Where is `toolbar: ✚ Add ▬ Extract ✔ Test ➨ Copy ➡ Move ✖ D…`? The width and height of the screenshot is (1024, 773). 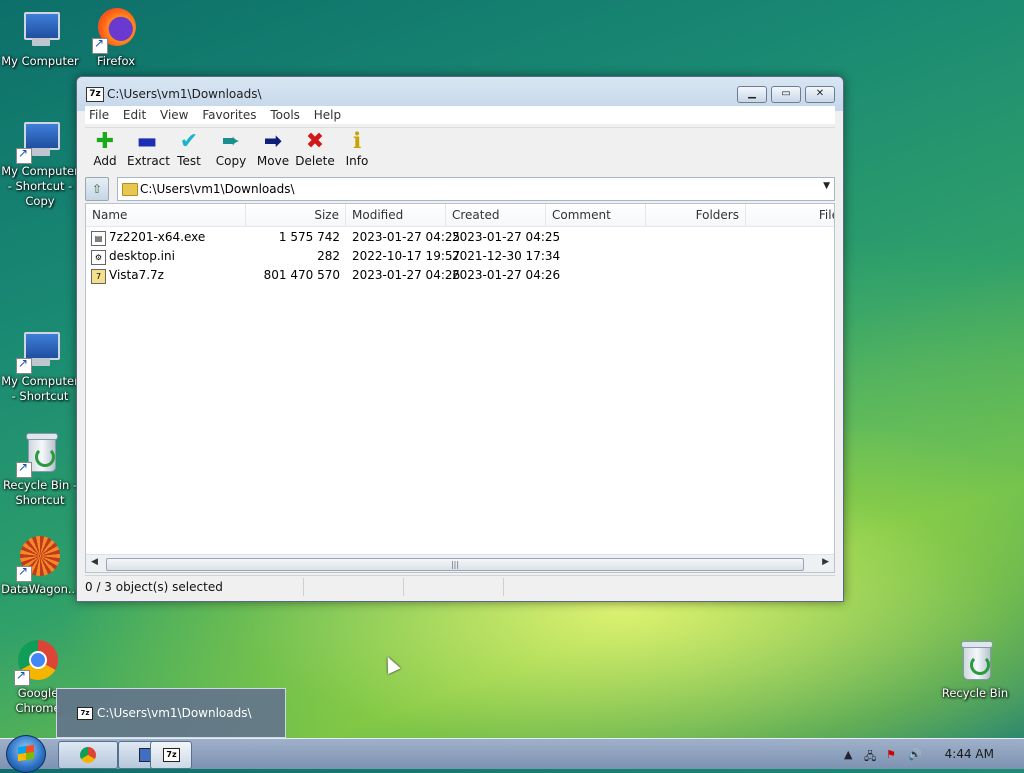
toolbar: ✚ Add ▬ Extract ✔ Test ➨ Copy ➡ Move ✖ D… is located at coordinates (460, 151).